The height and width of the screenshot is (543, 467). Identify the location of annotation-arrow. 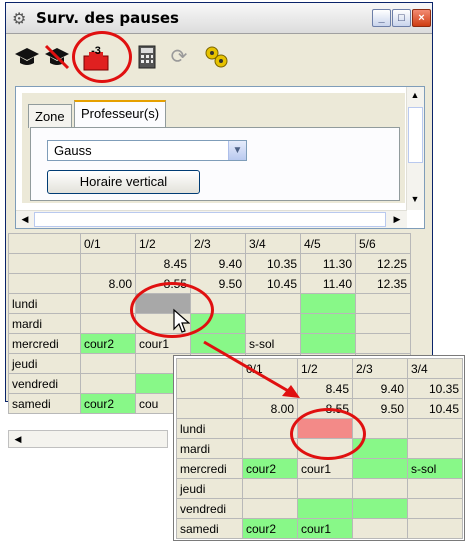
(251, 369).